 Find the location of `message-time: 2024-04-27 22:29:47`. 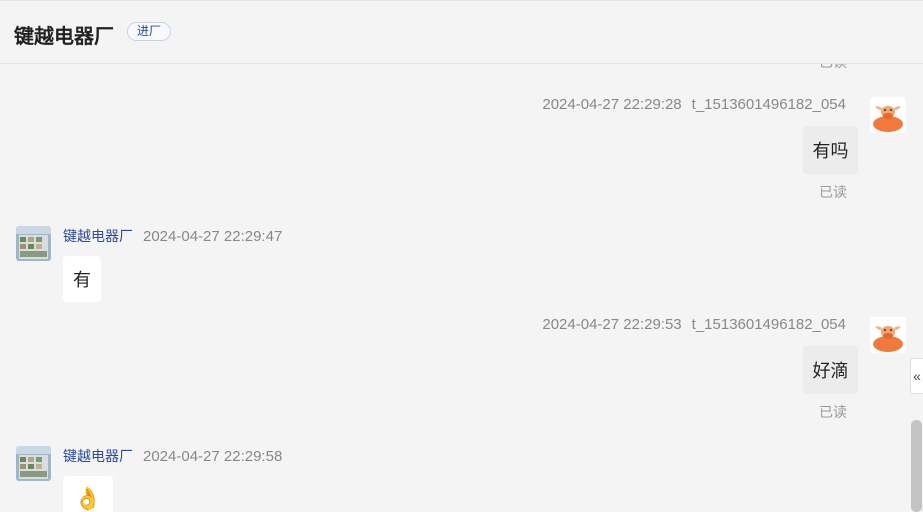

message-time: 2024-04-27 22:29:47 is located at coordinates (213, 236).